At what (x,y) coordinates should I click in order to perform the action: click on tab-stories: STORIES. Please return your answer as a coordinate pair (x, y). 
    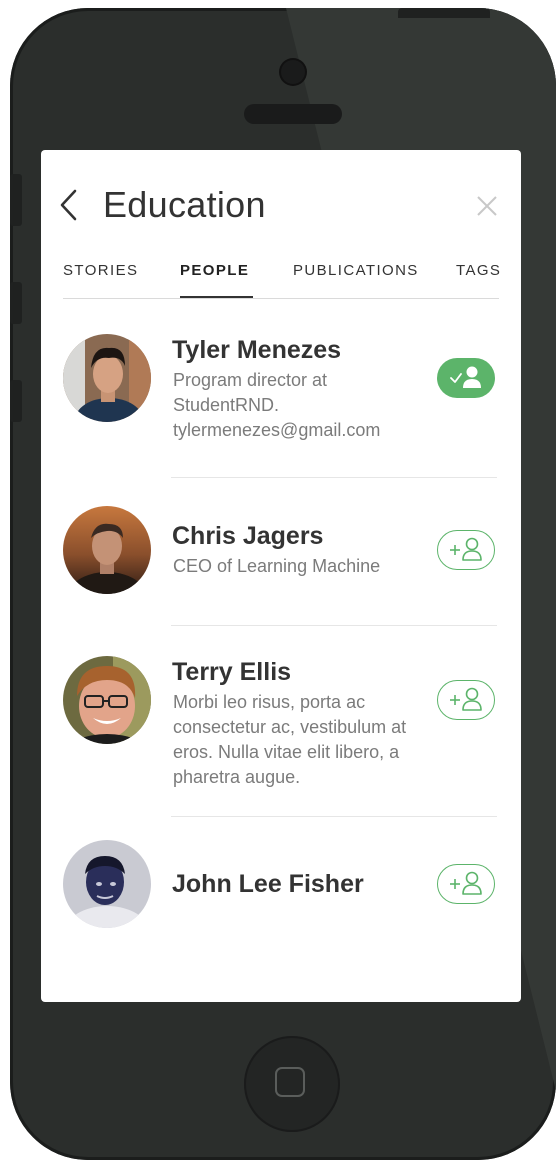
    Looking at the image, I should click on (100, 270).